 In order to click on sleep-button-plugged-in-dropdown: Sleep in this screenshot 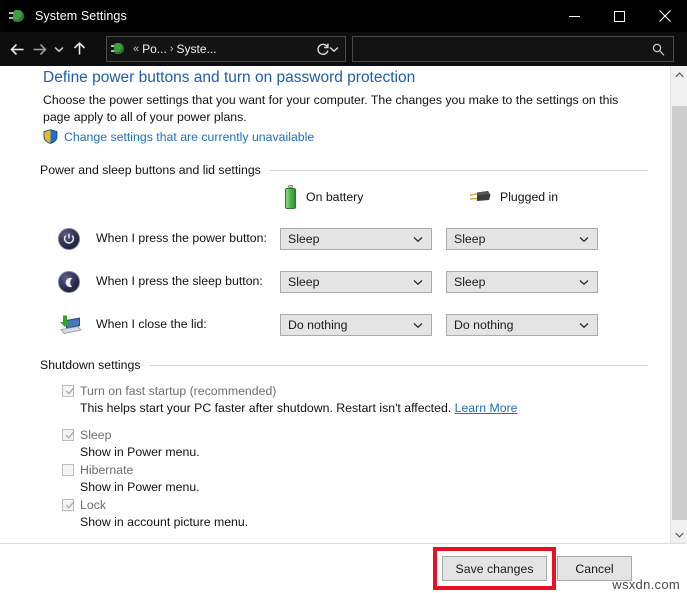, I will do `click(522, 282)`.